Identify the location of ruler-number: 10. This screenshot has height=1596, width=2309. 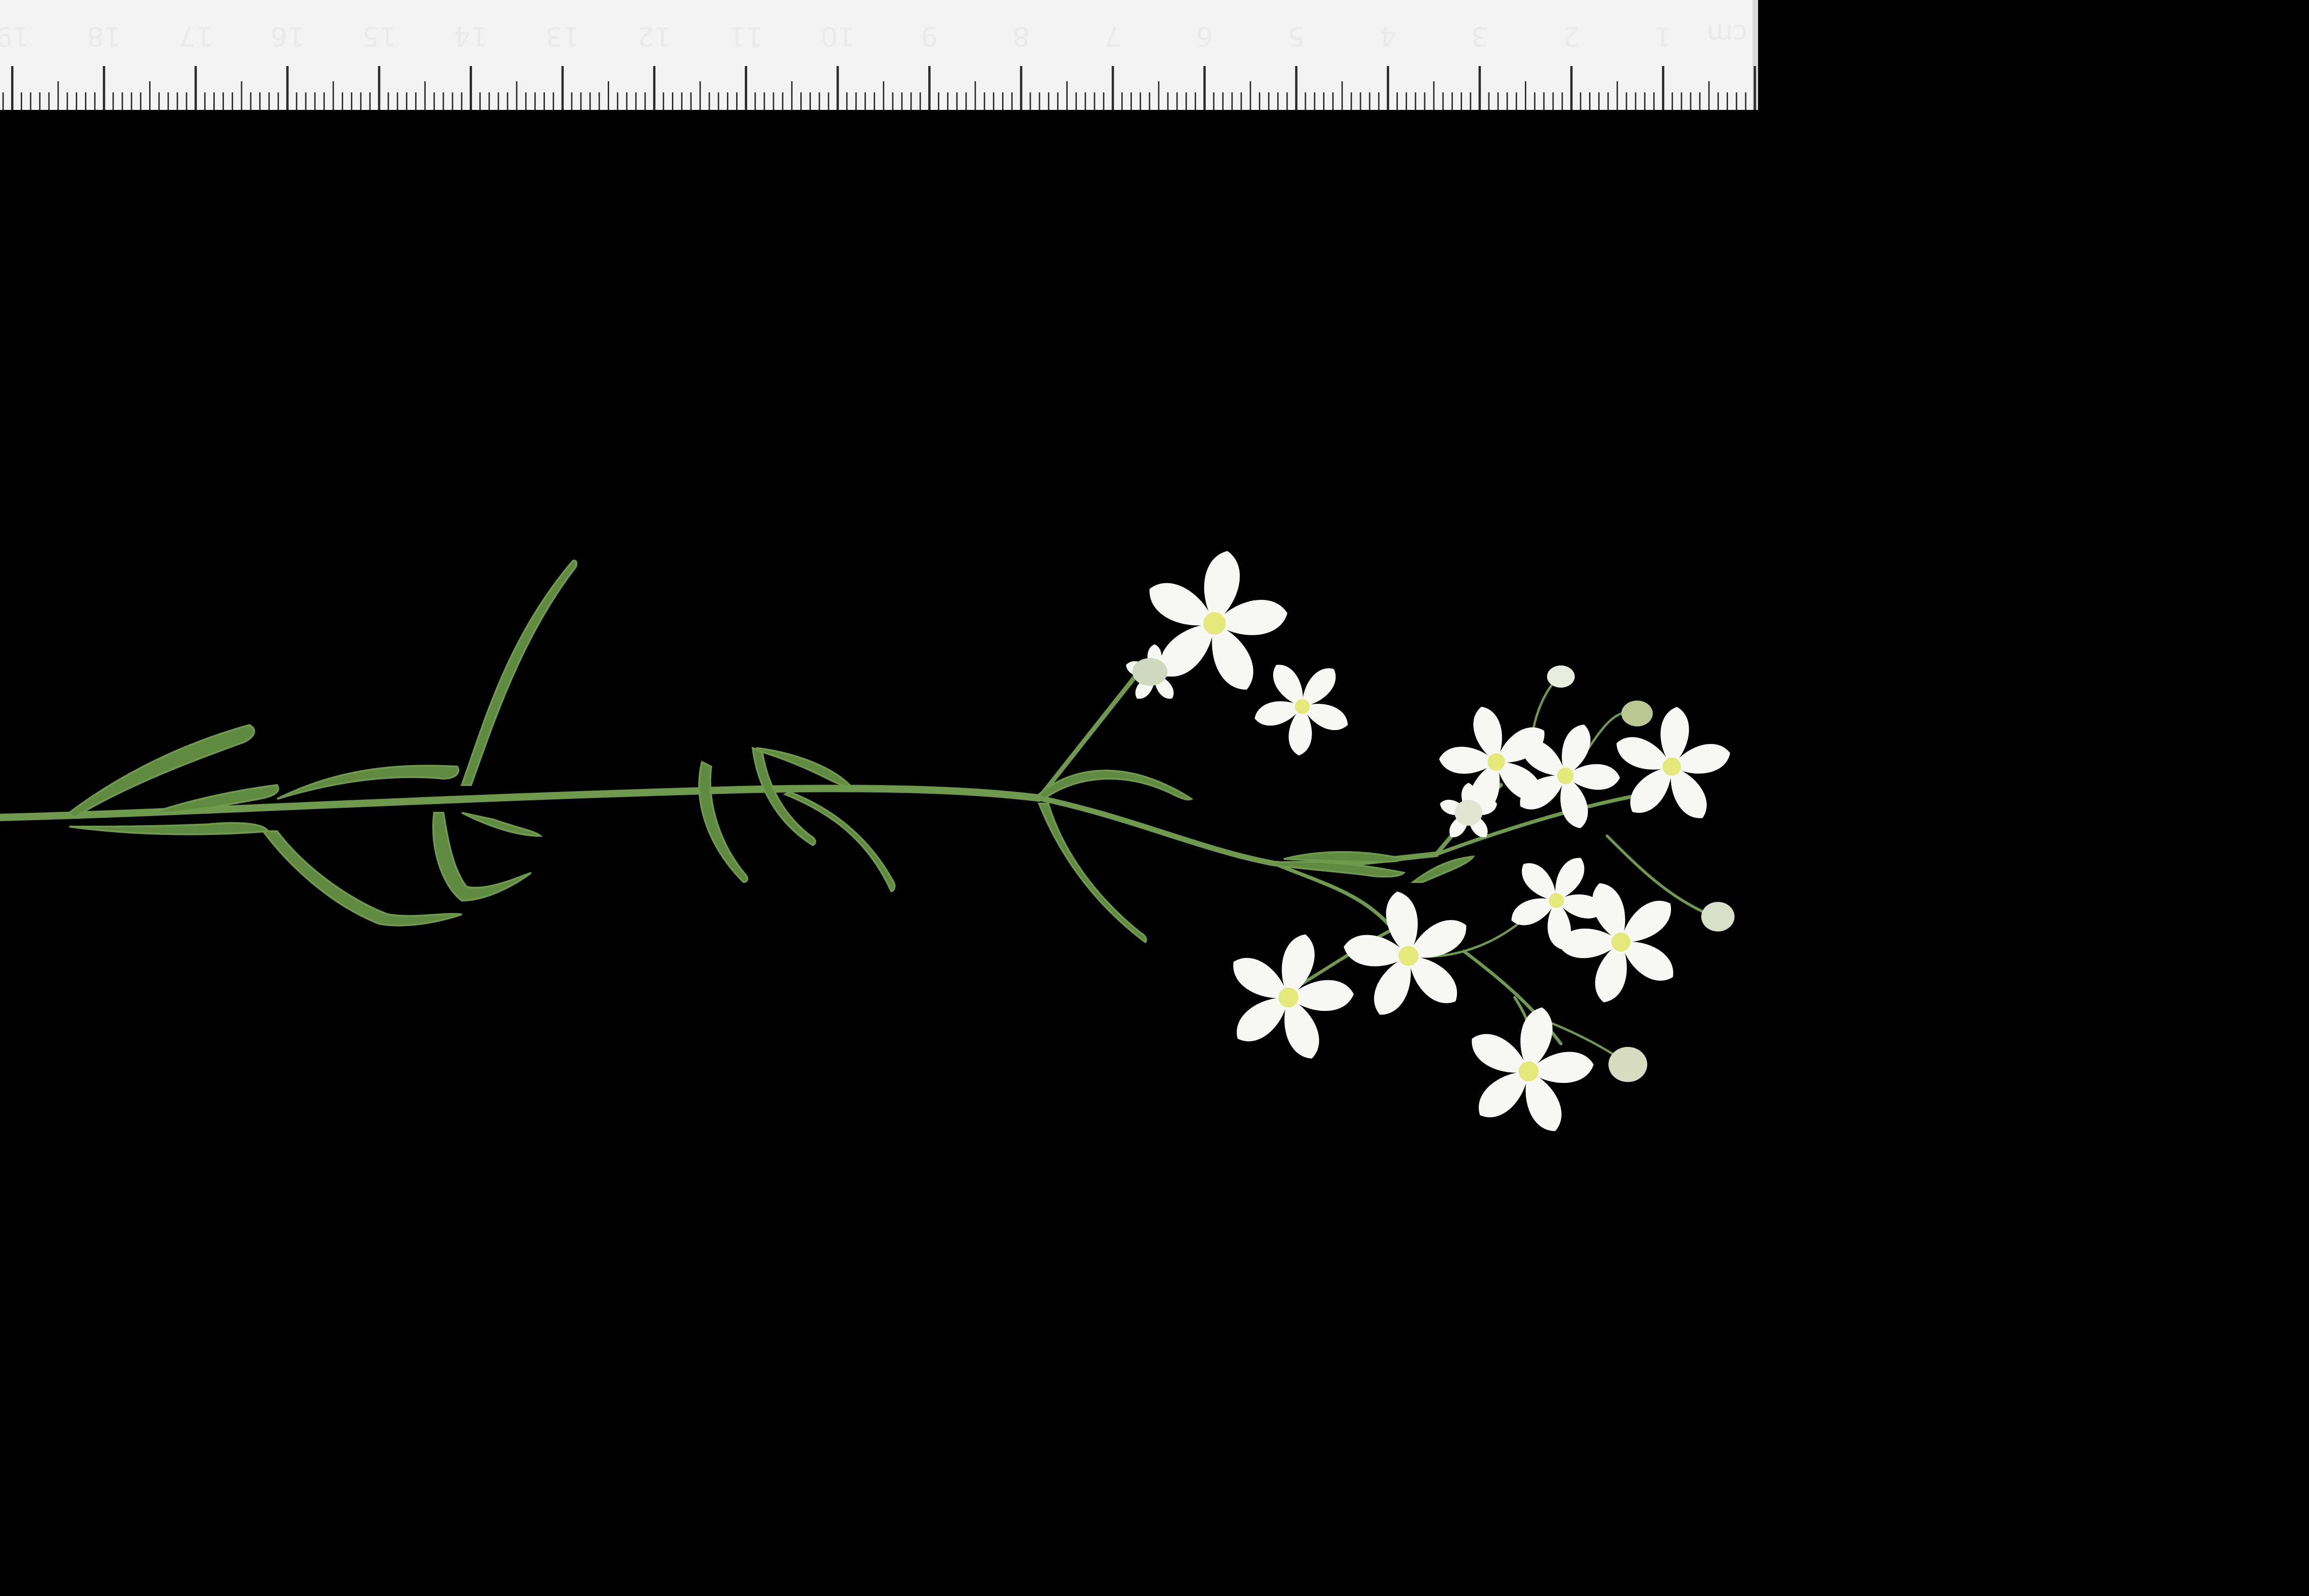
(838, 36).